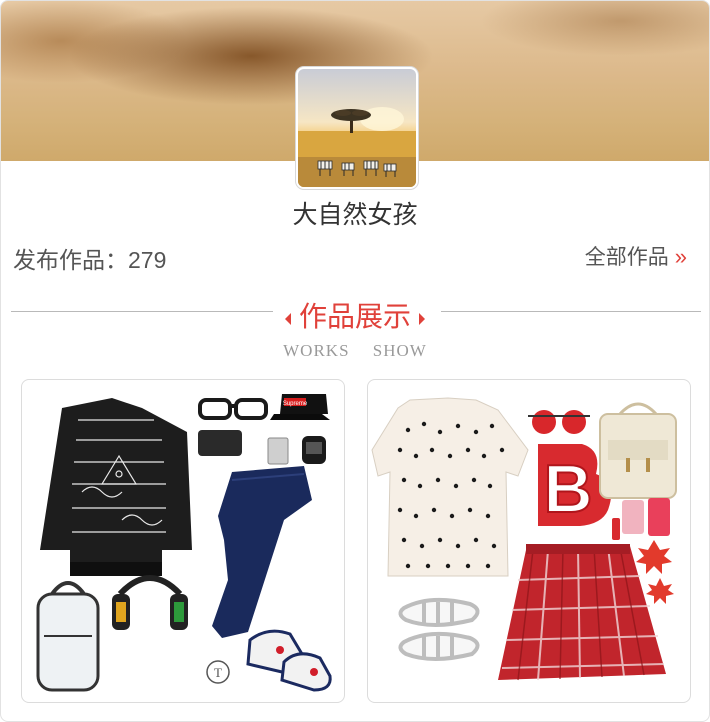  What do you see at coordinates (567, 489) in the screenshot?
I see `b-patch-letter: B` at bounding box center [567, 489].